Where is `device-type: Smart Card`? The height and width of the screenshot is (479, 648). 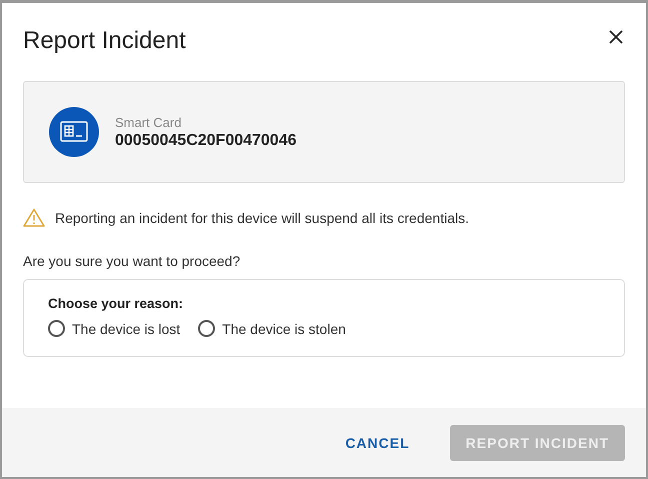
device-type: Smart Card is located at coordinates (148, 122).